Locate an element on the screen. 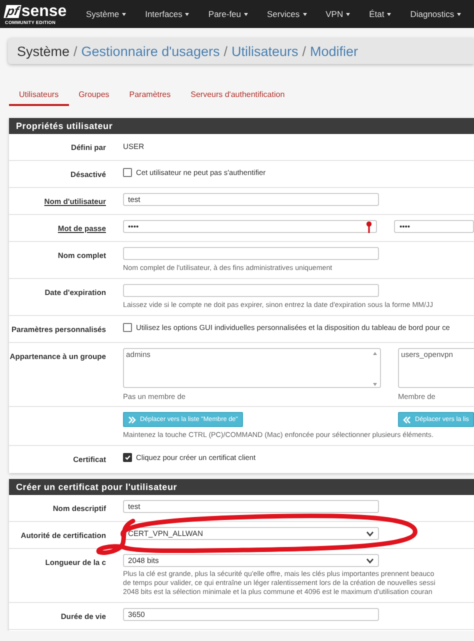 The height and width of the screenshot is (641, 474). nav-menu: État is located at coordinates (380, 14).